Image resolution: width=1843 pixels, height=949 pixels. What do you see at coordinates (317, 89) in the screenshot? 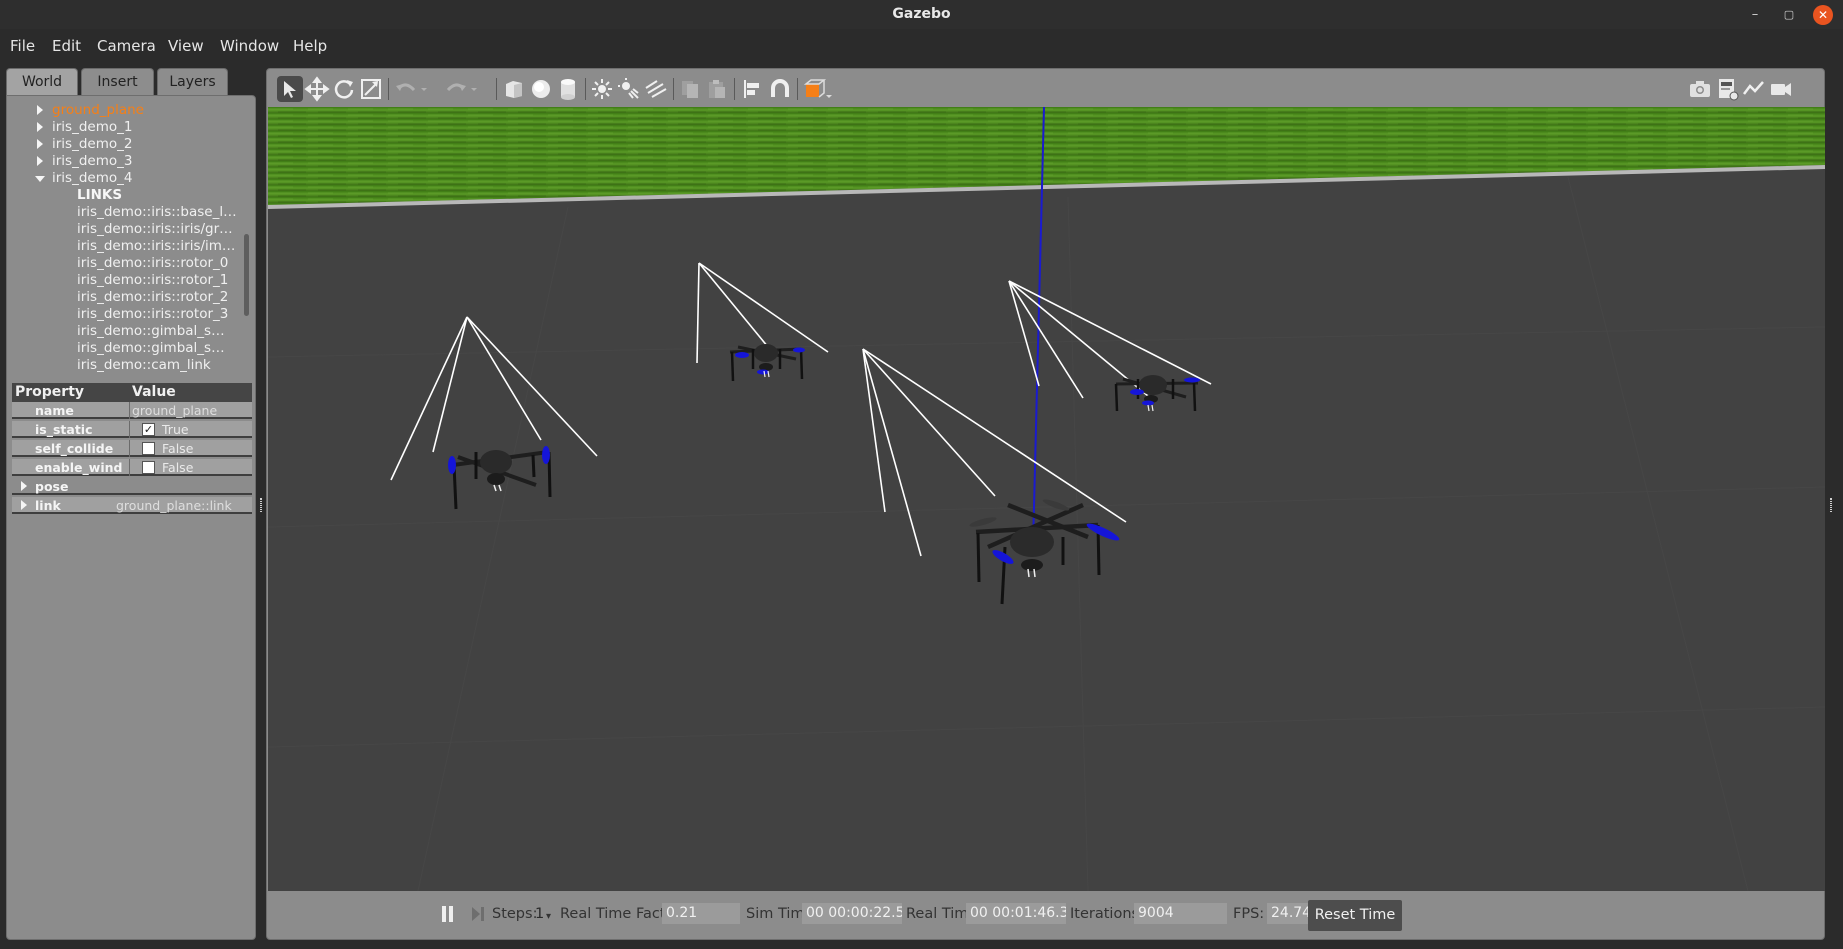
I see `translate-mode-icon` at bounding box center [317, 89].